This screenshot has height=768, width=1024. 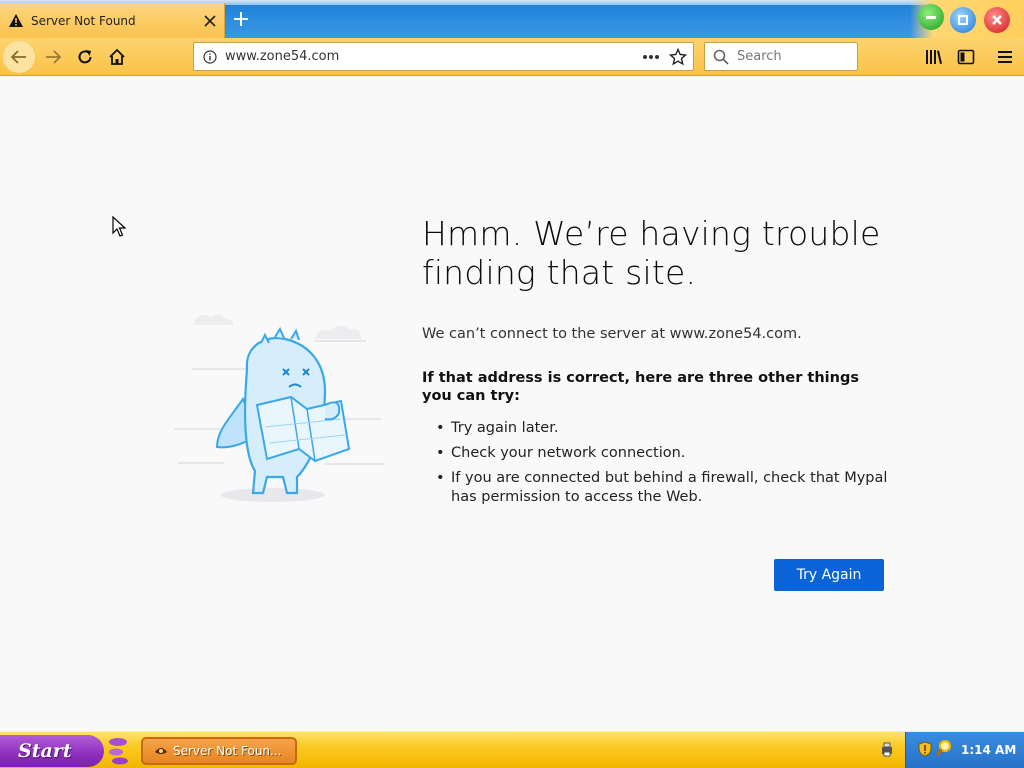 I want to click on hamburger-icon, so click(x=1005, y=57).